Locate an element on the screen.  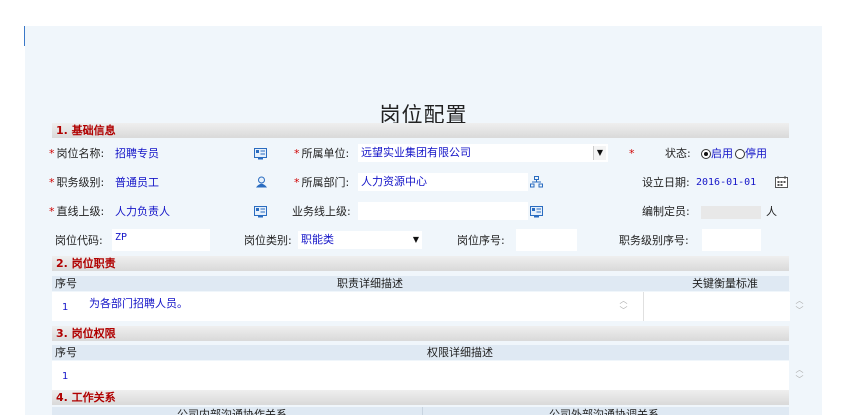
table-row: 1 ︿ ﹀ is located at coordinates (428, 375).